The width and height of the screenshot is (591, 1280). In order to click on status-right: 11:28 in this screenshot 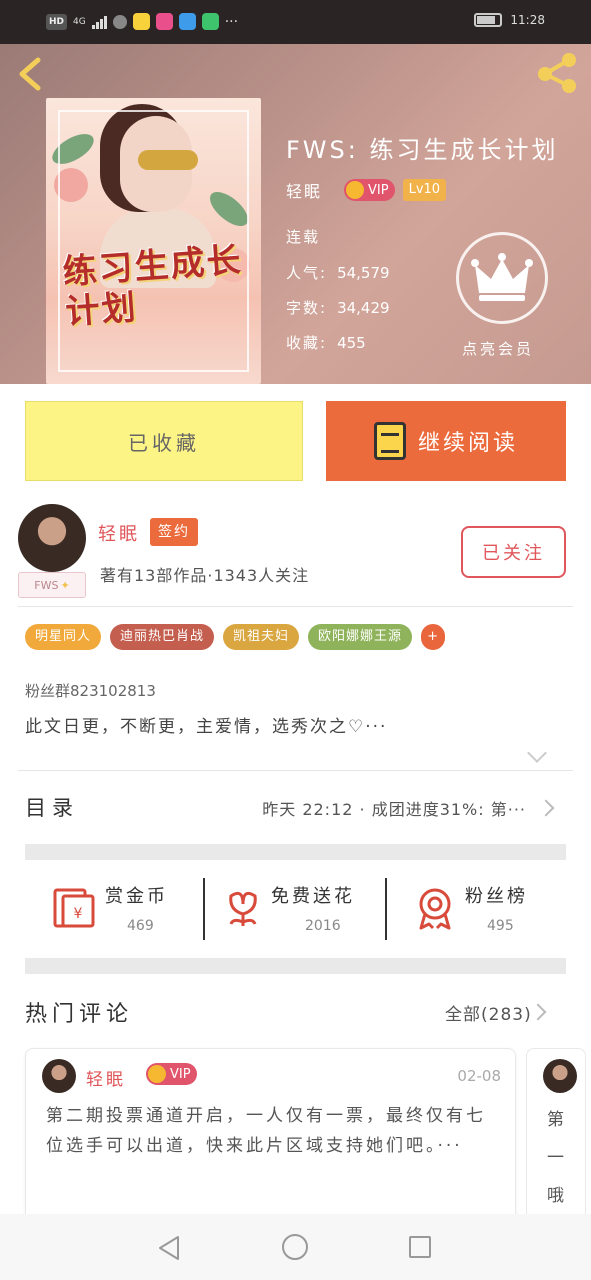, I will do `click(509, 20)`.